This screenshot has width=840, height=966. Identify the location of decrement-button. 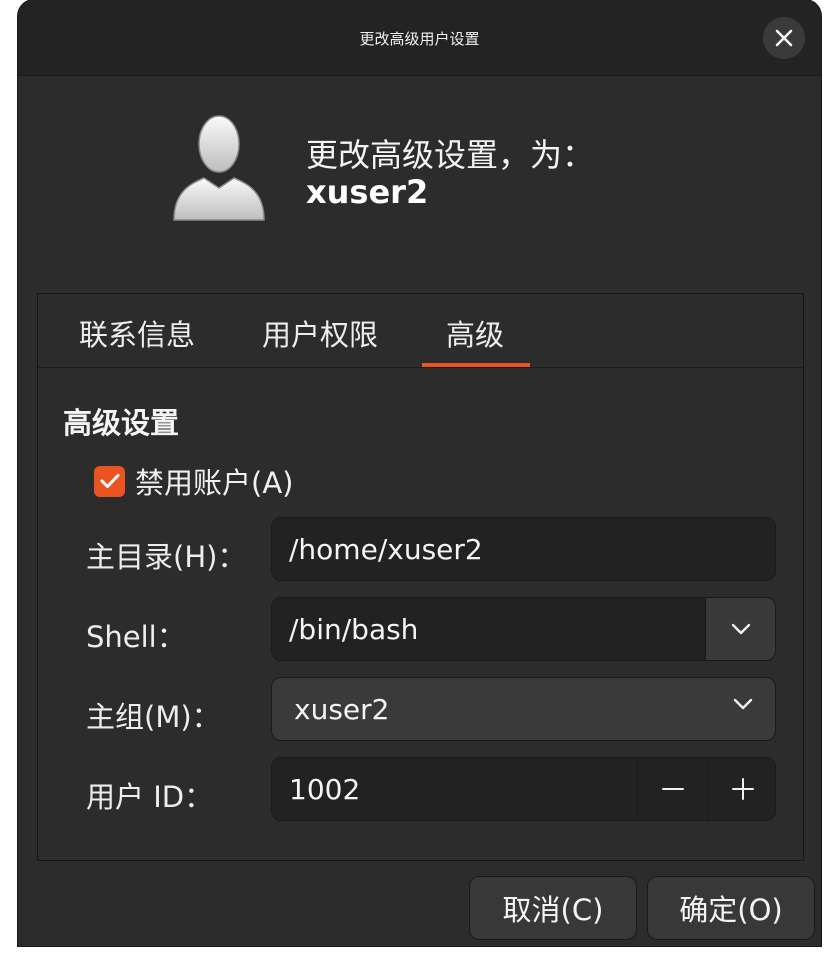
(672, 789).